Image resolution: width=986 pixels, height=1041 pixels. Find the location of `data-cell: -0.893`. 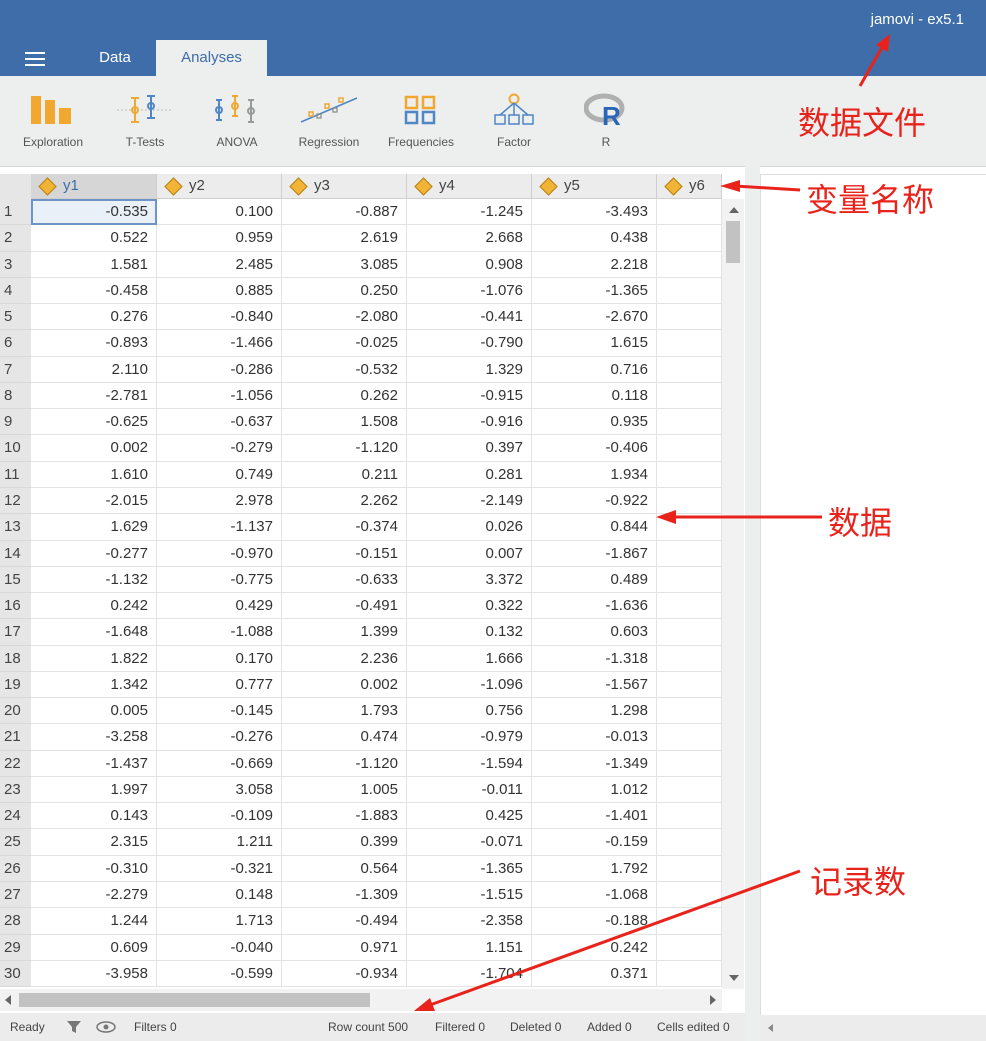

data-cell: -0.893 is located at coordinates (94, 343).